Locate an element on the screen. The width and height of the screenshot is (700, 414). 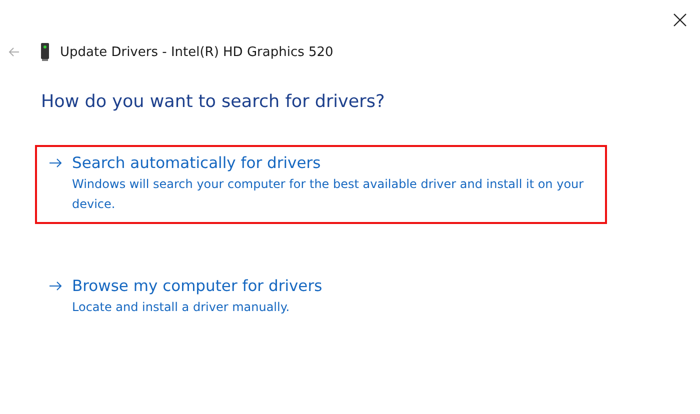
close-icon is located at coordinates (680, 20).